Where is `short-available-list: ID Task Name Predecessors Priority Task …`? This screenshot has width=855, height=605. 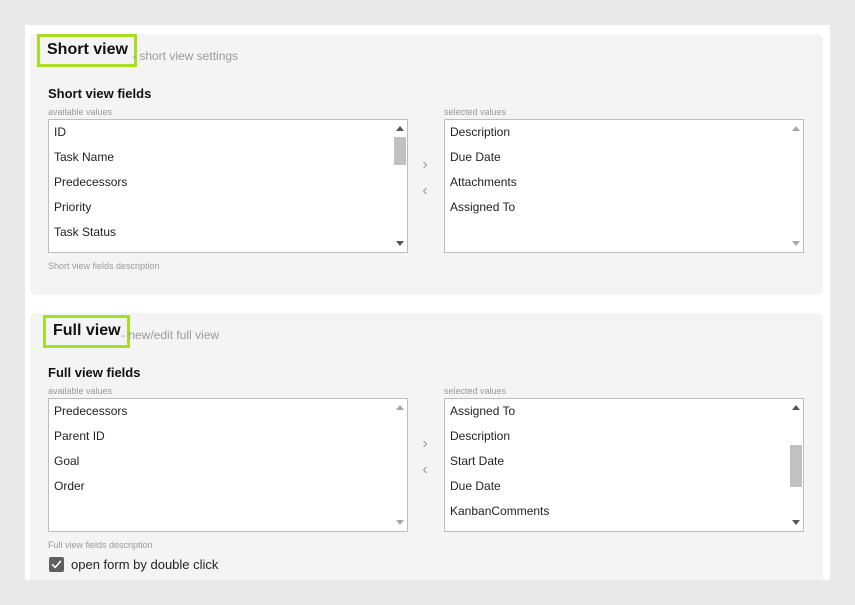
short-available-list: ID Task Name Predecessors Priority Task … is located at coordinates (228, 186).